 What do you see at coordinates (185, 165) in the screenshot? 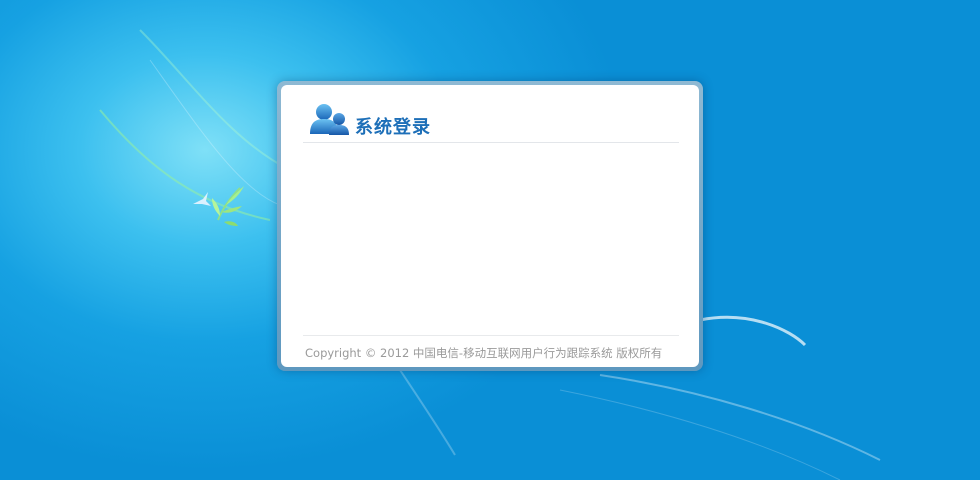
I see `light-swoosh-left` at bounding box center [185, 165].